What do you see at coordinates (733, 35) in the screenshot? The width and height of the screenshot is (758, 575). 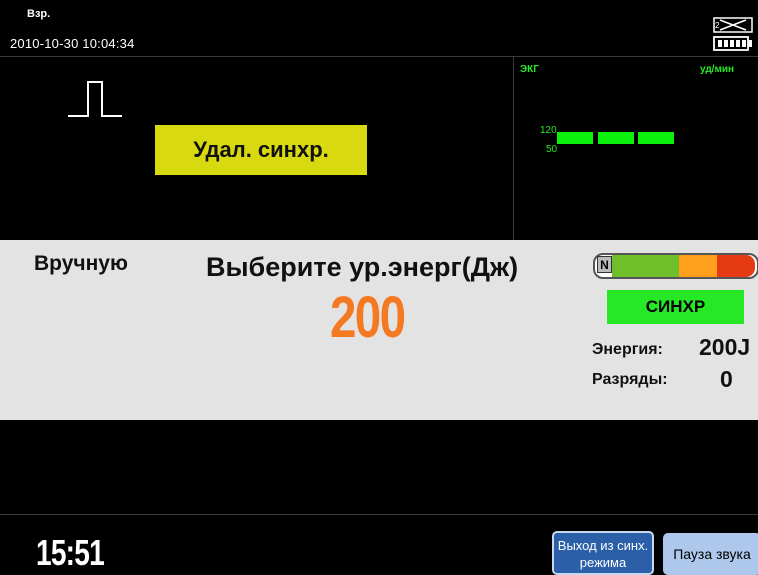 I see `status-icons: 2` at bounding box center [733, 35].